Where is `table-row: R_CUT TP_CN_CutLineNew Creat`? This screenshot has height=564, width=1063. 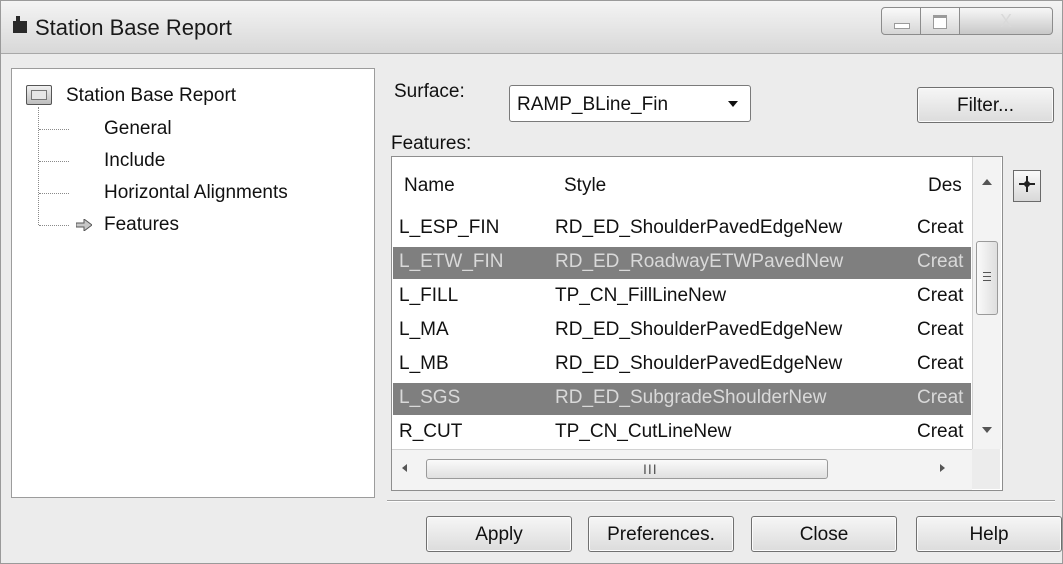 table-row: R_CUT TP_CN_CutLineNew Creat is located at coordinates (682, 433).